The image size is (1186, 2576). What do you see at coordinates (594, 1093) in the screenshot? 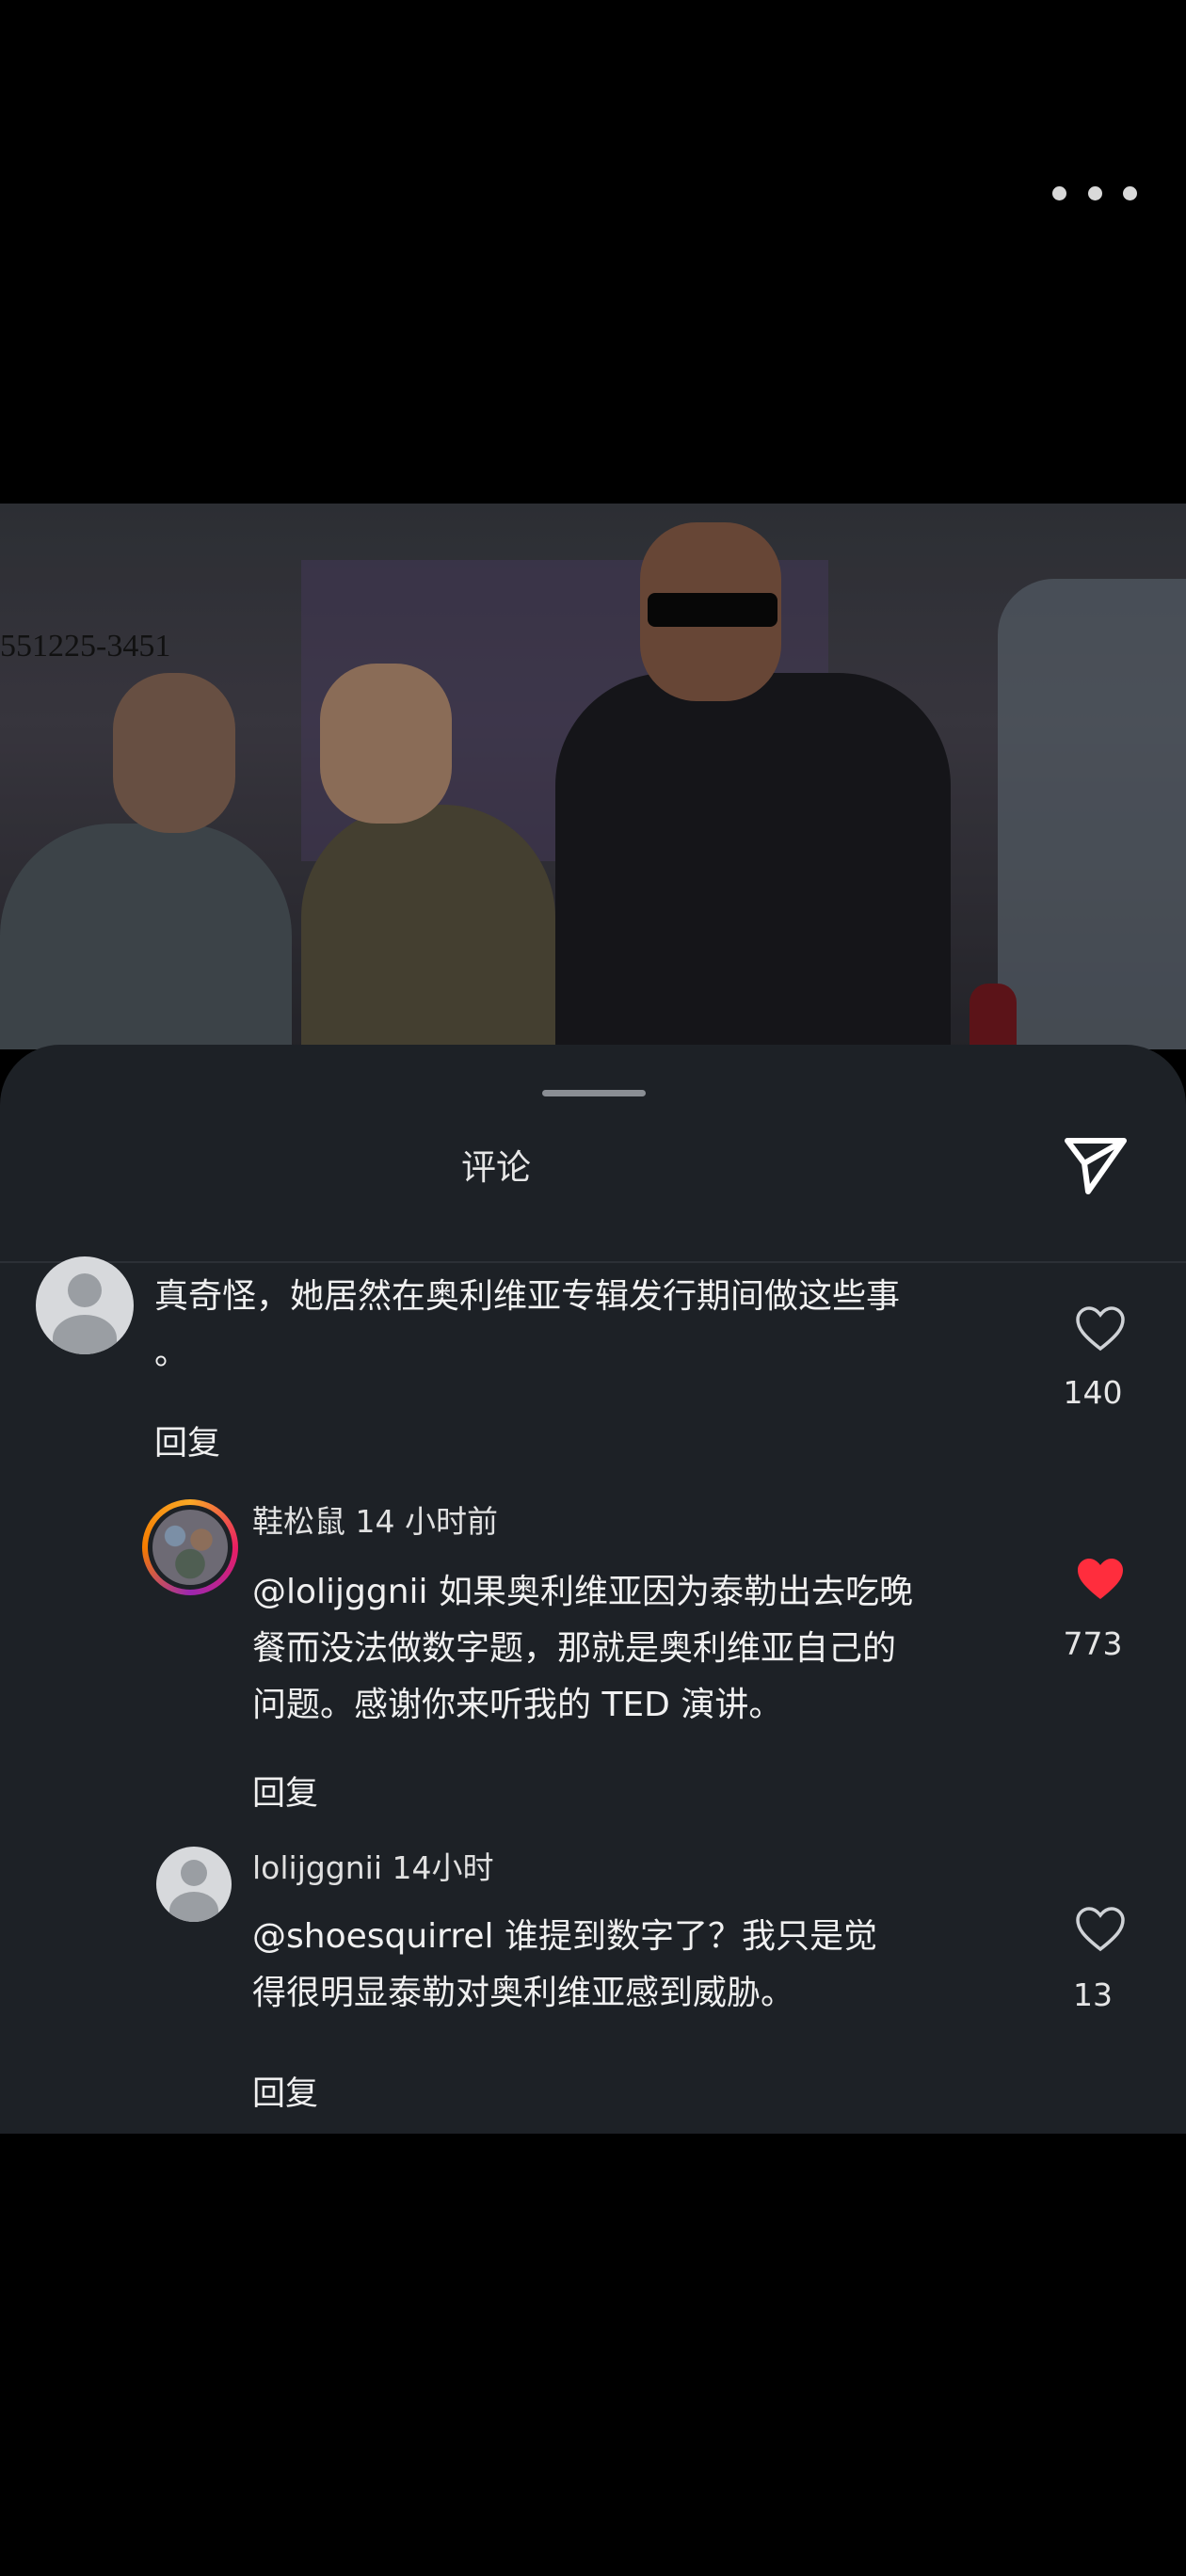
I see `drag-handle` at bounding box center [594, 1093].